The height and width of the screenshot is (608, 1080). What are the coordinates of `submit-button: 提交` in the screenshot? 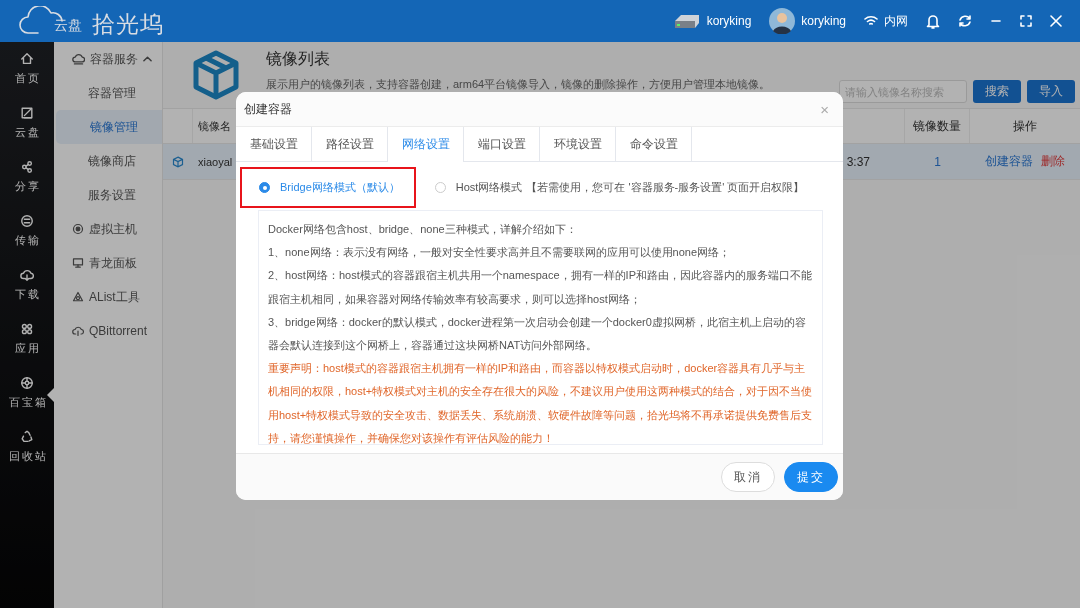 It's located at (811, 477).